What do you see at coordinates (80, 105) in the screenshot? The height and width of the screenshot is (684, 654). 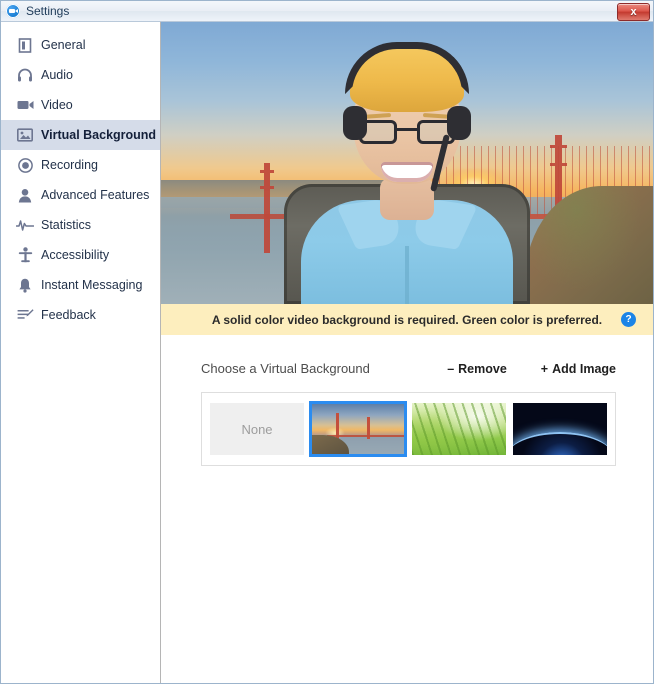 I see `sidebar-item-video: Video` at bounding box center [80, 105].